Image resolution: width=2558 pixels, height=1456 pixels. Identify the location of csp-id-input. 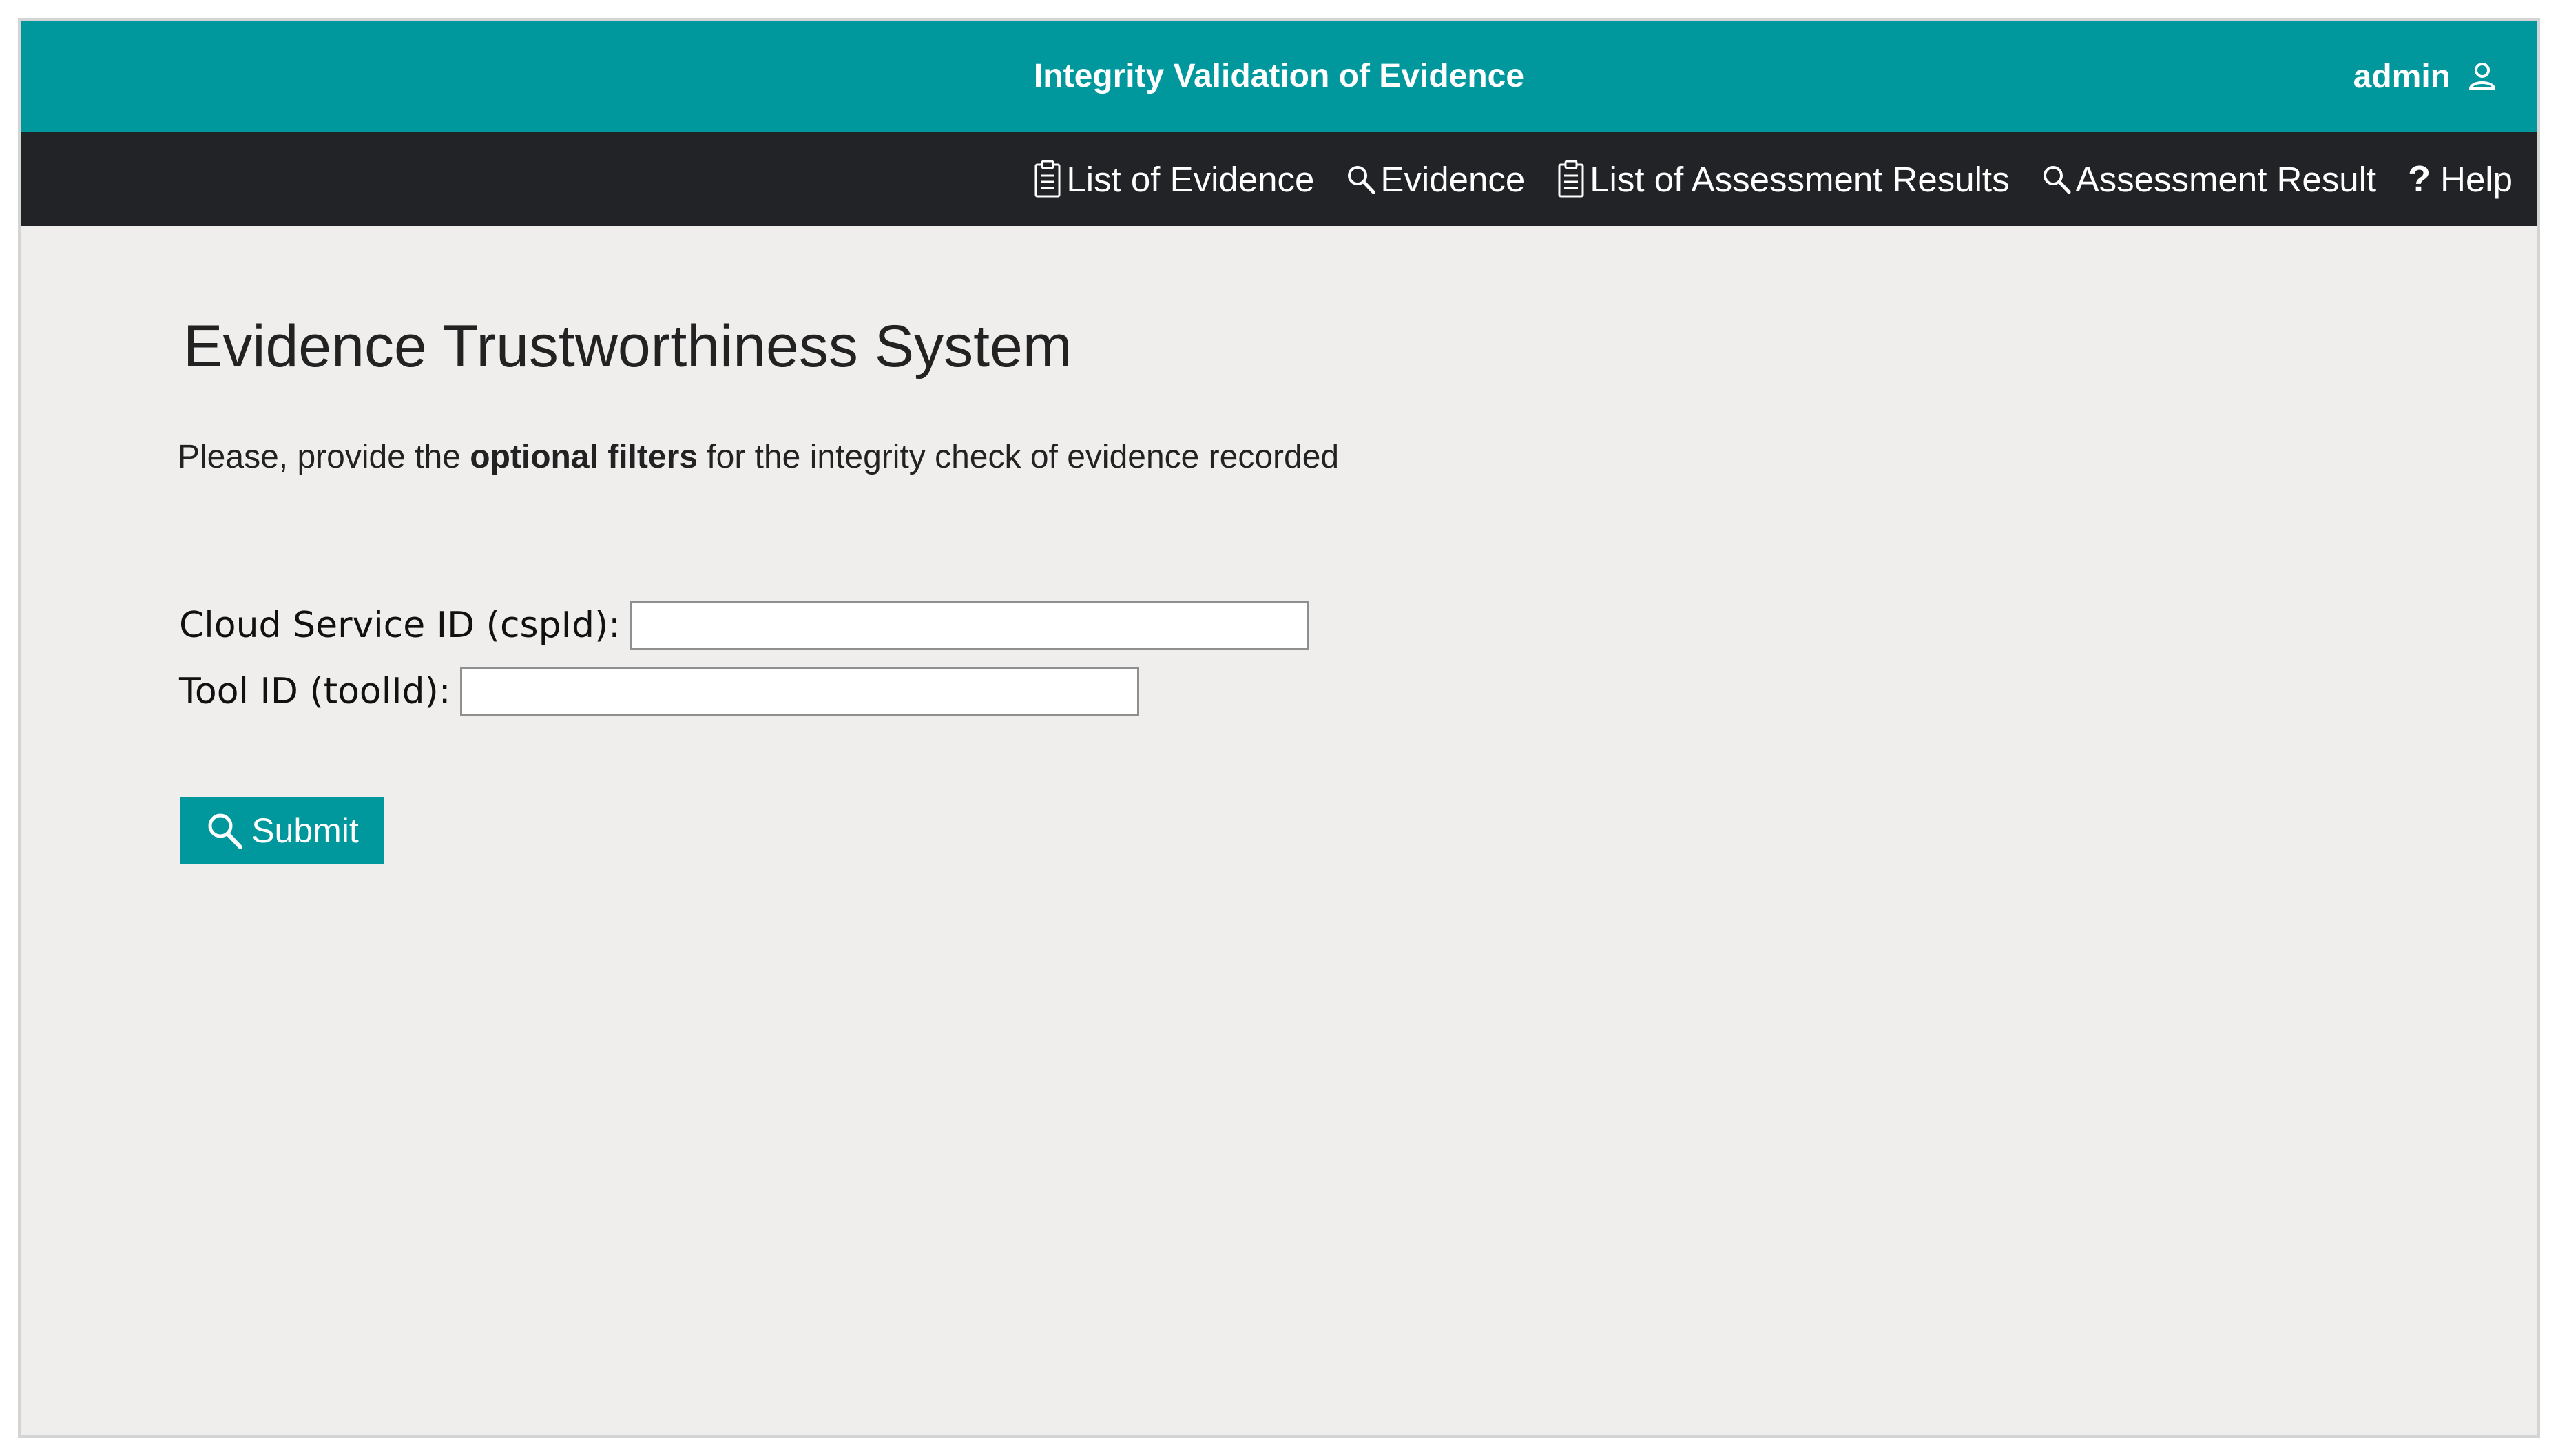
(969, 625).